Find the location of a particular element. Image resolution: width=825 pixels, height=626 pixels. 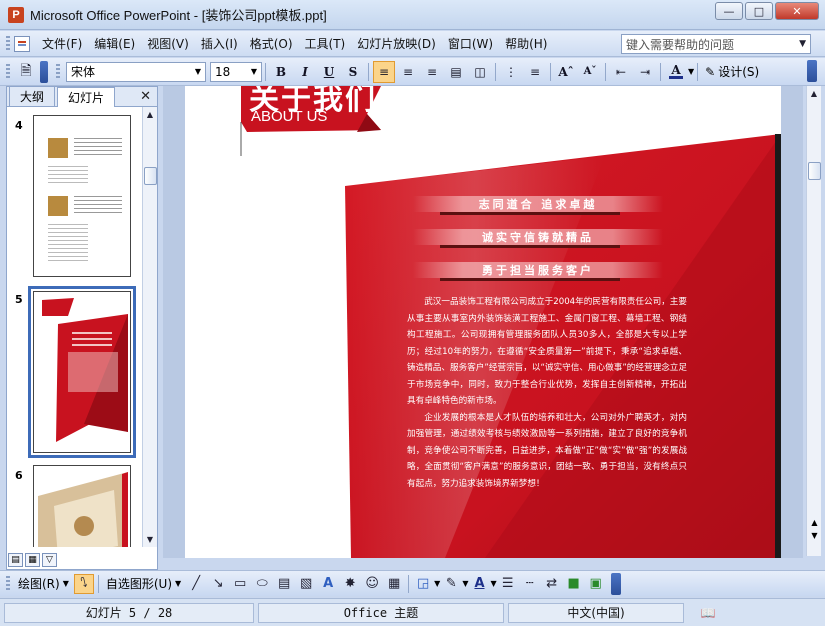

shadow-button: S is located at coordinates (353, 72).